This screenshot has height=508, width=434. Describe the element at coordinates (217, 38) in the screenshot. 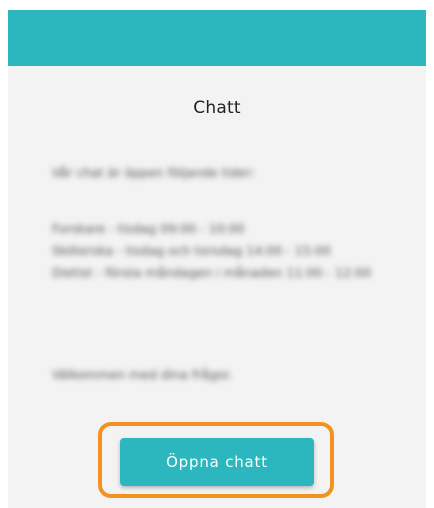

I see `header-bar` at that location.